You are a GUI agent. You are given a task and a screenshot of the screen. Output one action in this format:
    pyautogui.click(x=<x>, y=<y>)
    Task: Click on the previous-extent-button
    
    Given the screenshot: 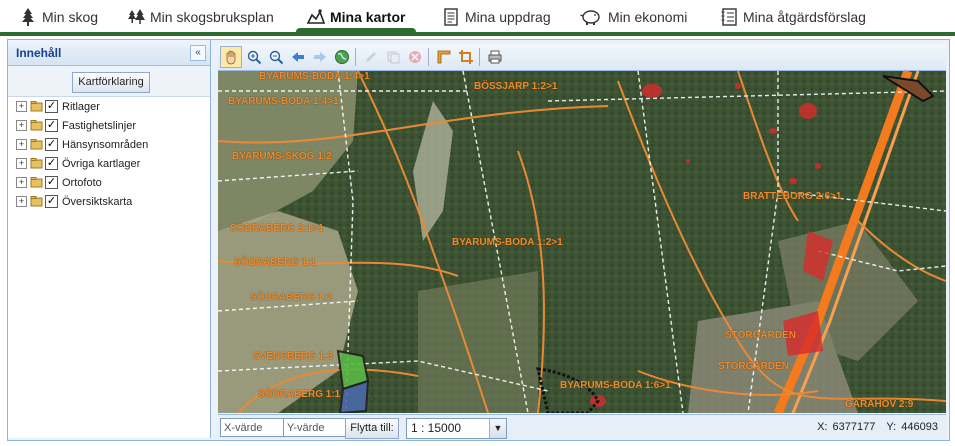 What is the action you would take?
    pyautogui.click(x=298, y=57)
    